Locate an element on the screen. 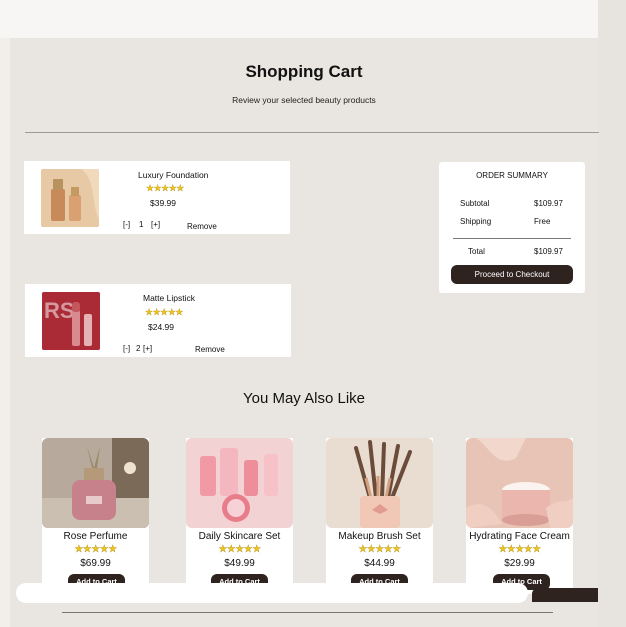  recommendations-heading: You May Also Like is located at coordinates (304, 398).